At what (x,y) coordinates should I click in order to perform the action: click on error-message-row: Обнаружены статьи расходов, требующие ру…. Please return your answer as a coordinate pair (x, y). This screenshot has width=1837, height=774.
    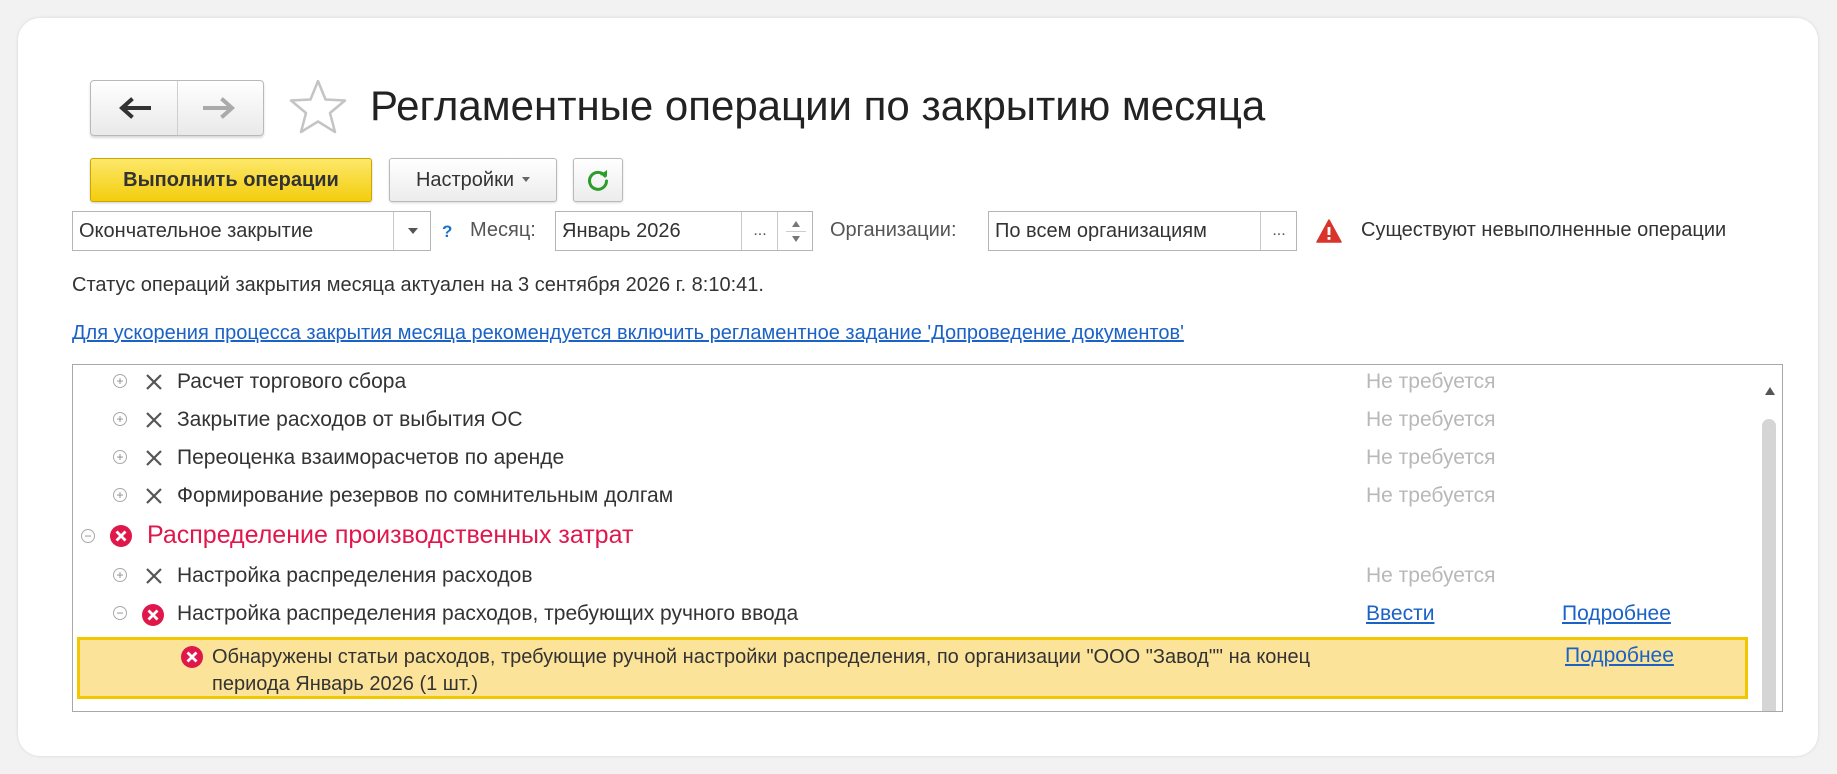
    Looking at the image, I should click on (912, 668).